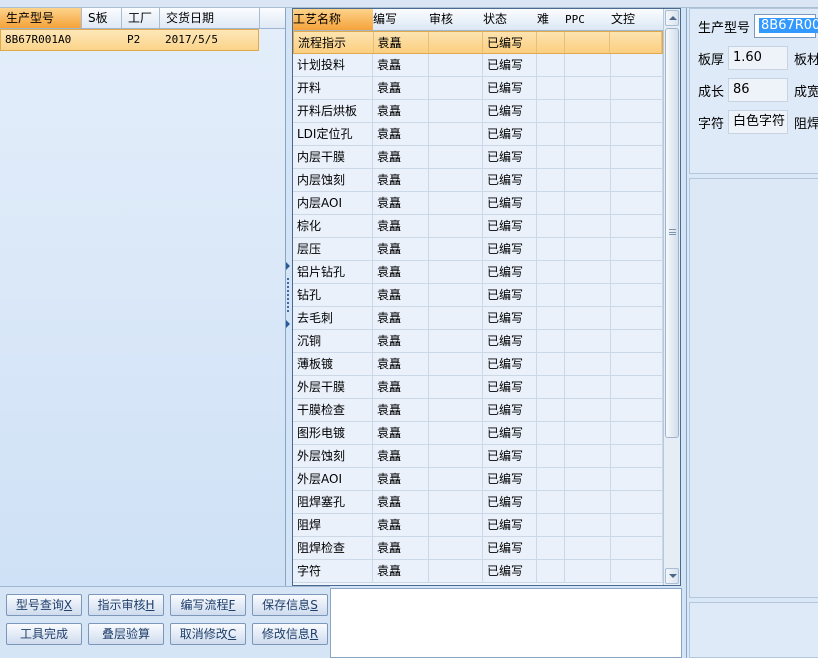 This screenshot has height=658, width=818. What do you see at coordinates (478, 318) in the screenshot?
I see `process-row: 去毛刺 袁矗 已编写` at bounding box center [478, 318].